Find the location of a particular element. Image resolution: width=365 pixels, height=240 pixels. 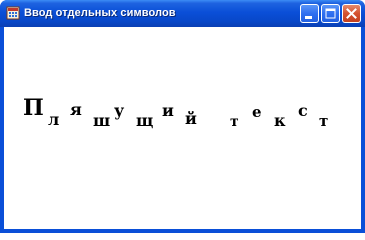

glyph-1: П is located at coordinates (33, 108).